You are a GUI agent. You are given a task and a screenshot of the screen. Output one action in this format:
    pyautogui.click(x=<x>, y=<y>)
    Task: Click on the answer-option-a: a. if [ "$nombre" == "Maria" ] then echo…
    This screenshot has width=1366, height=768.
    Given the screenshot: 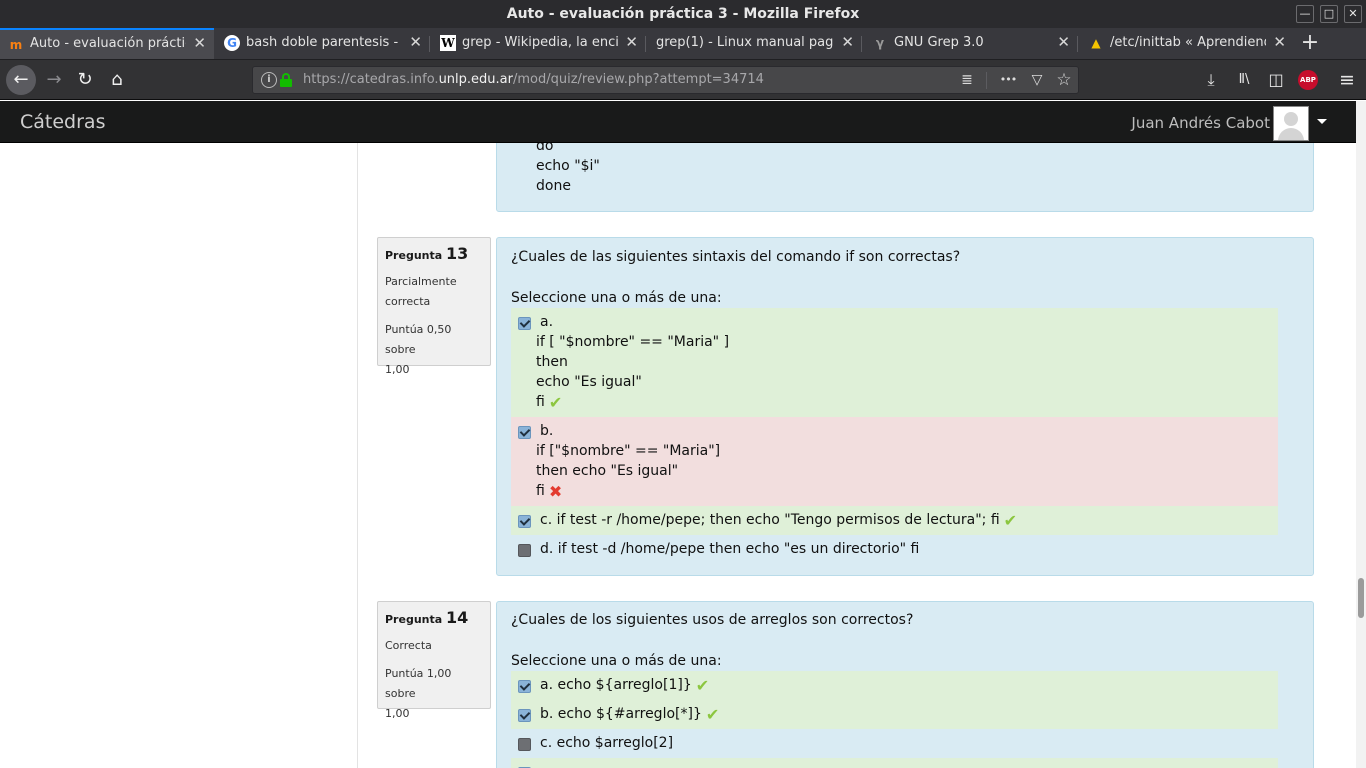 What is the action you would take?
    pyautogui.click(x=894, y=362)
    